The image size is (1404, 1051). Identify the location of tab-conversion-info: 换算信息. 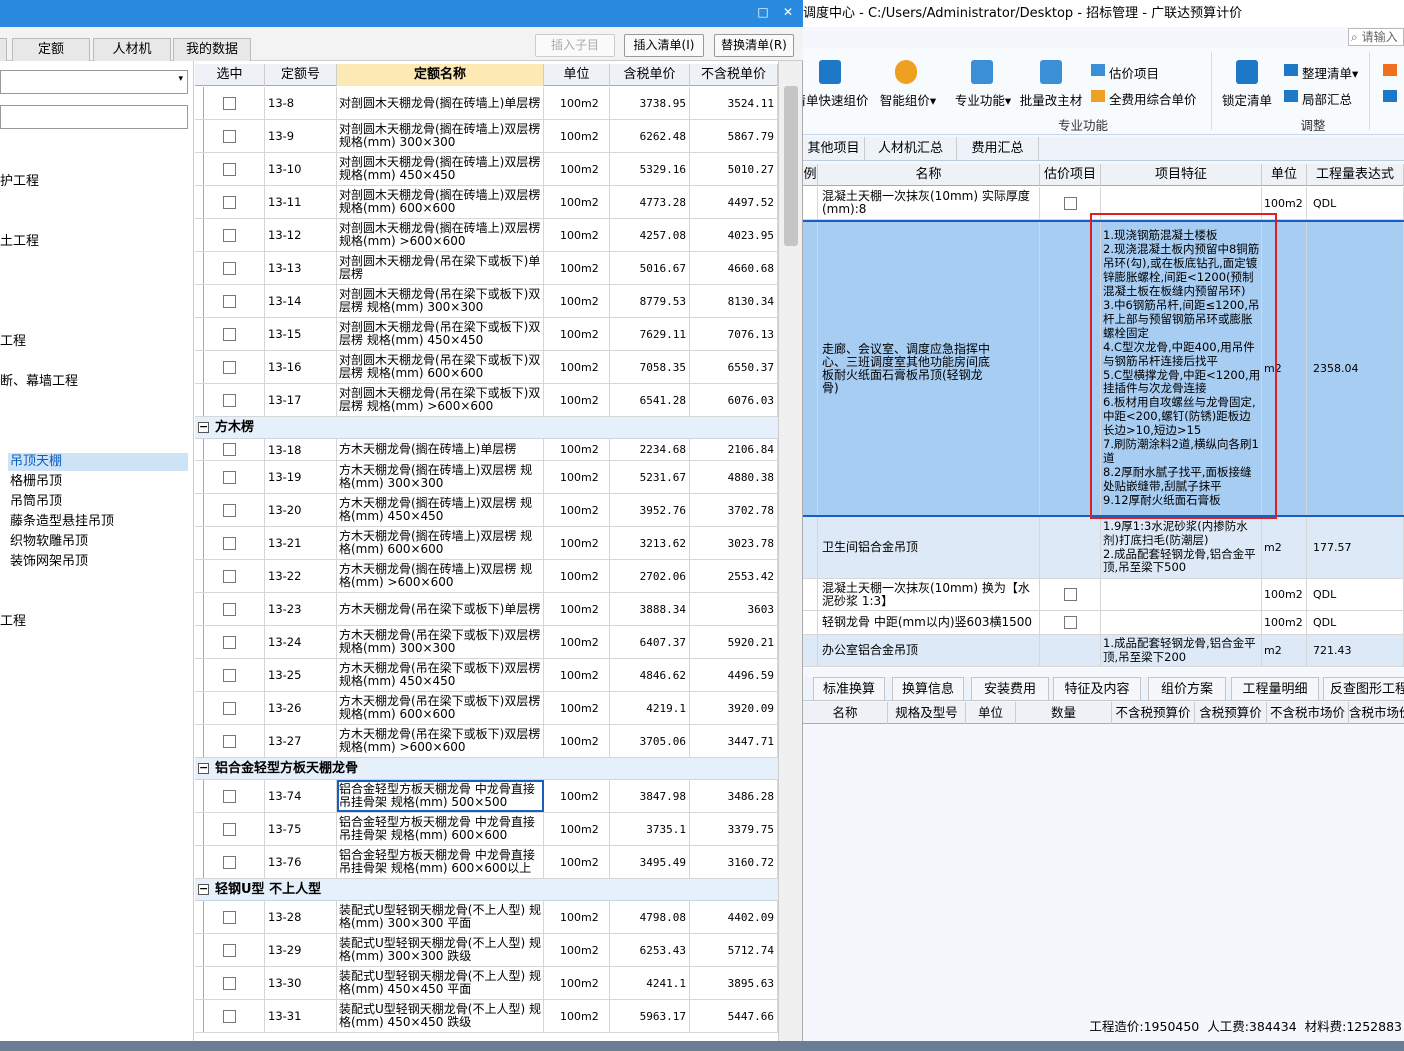
(928, 689).